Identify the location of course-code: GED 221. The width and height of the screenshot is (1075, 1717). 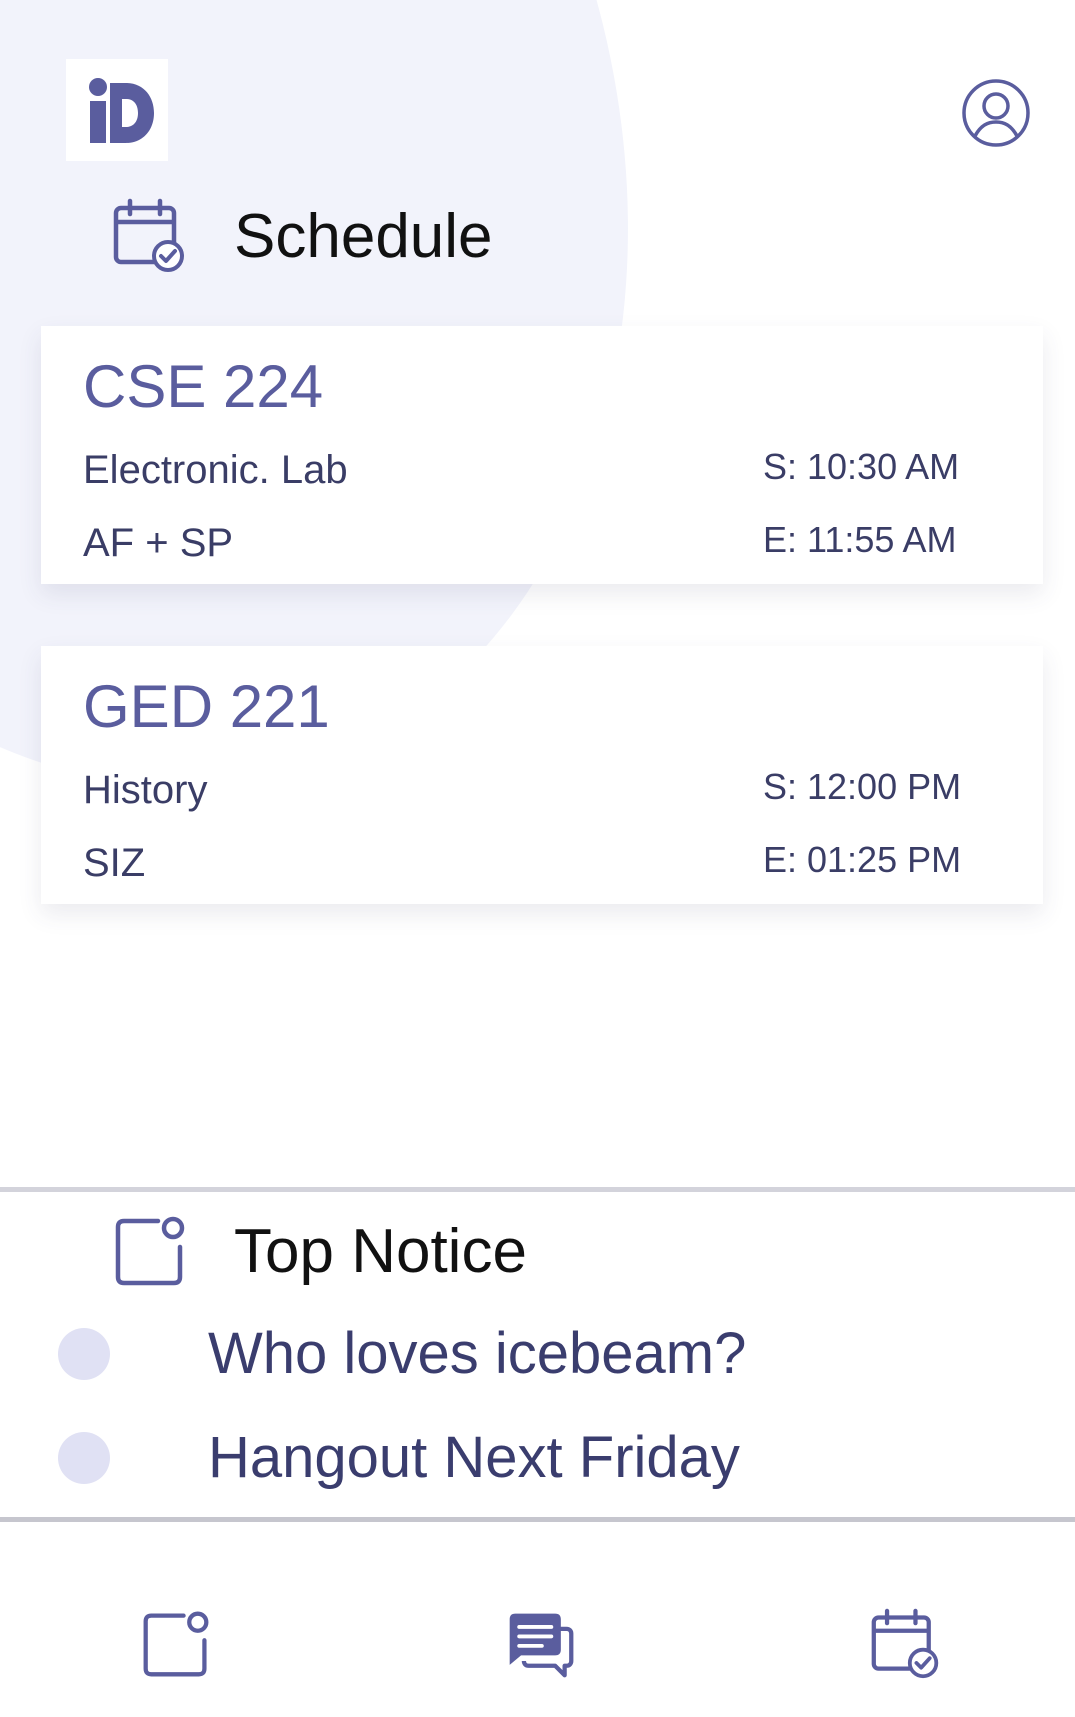
(206, 706).